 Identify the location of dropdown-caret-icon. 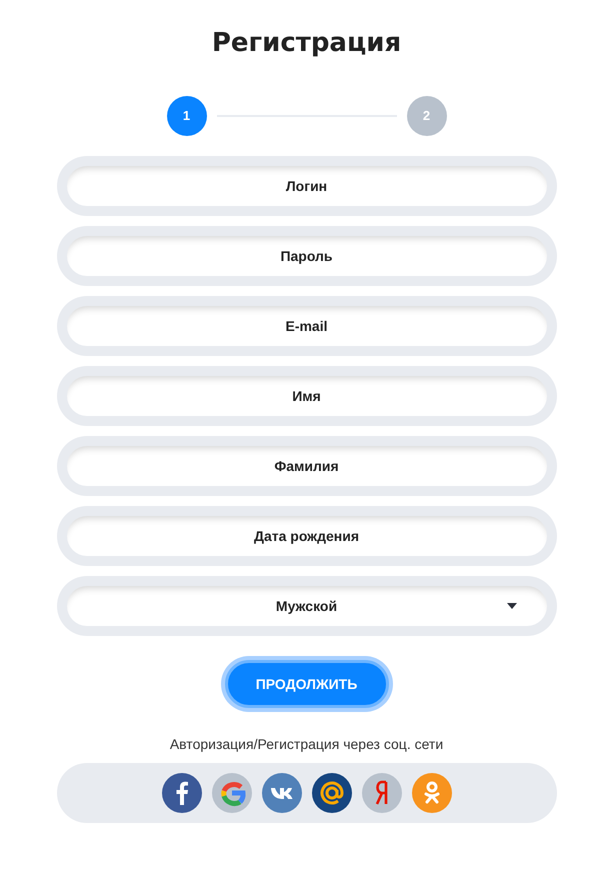
(511, 606).